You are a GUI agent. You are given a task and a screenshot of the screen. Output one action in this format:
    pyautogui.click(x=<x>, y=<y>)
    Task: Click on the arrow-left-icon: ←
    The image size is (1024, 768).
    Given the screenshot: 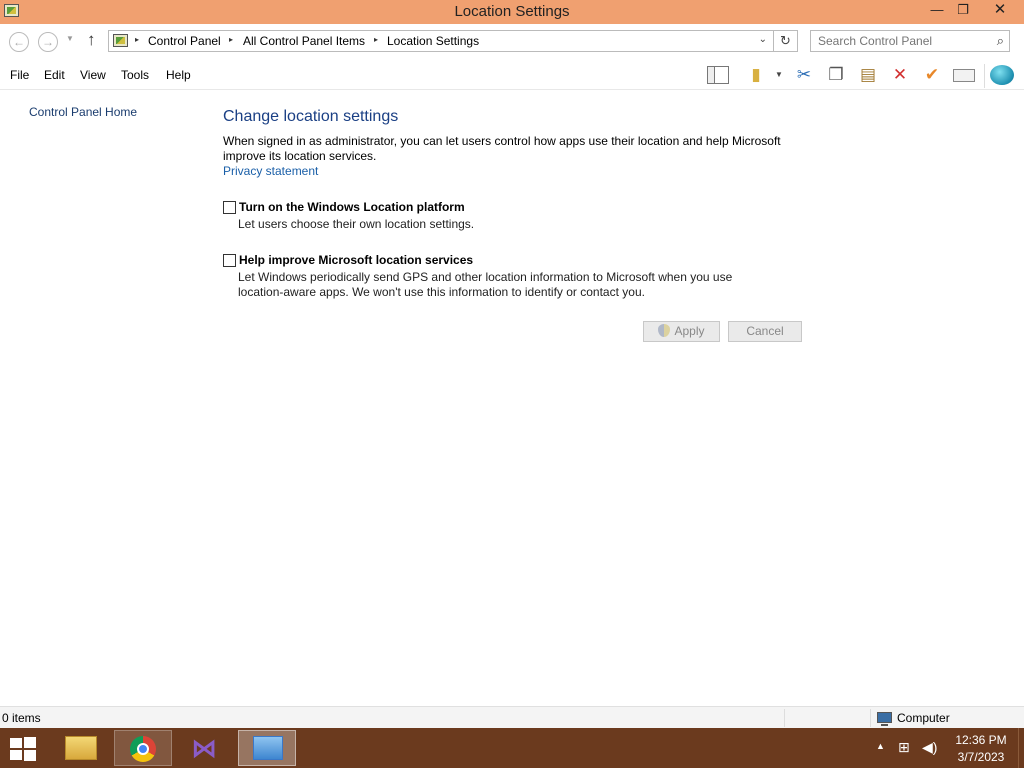 What is the action you would take?
    pyautogui.click(x=19, y=42)
    